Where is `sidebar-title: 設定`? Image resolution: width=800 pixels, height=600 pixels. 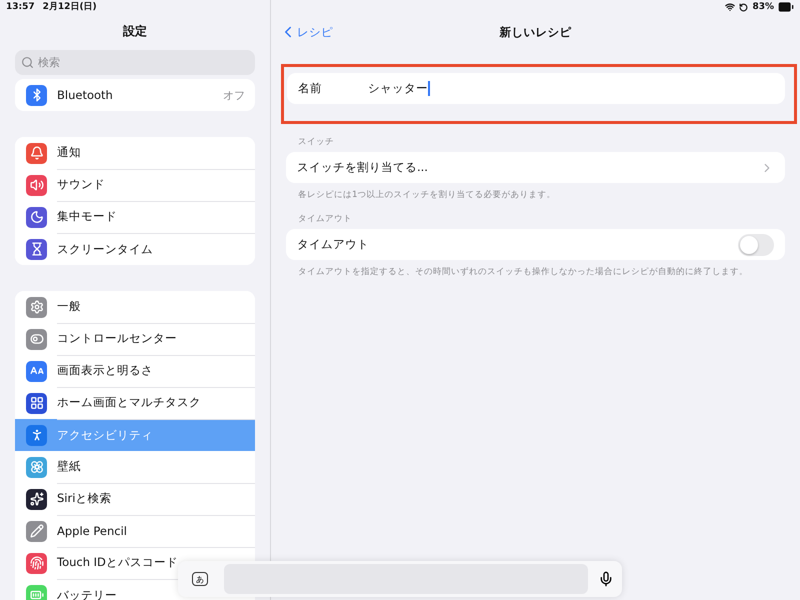
sidebar-title: 設定 is located at coordinates (135, 31).